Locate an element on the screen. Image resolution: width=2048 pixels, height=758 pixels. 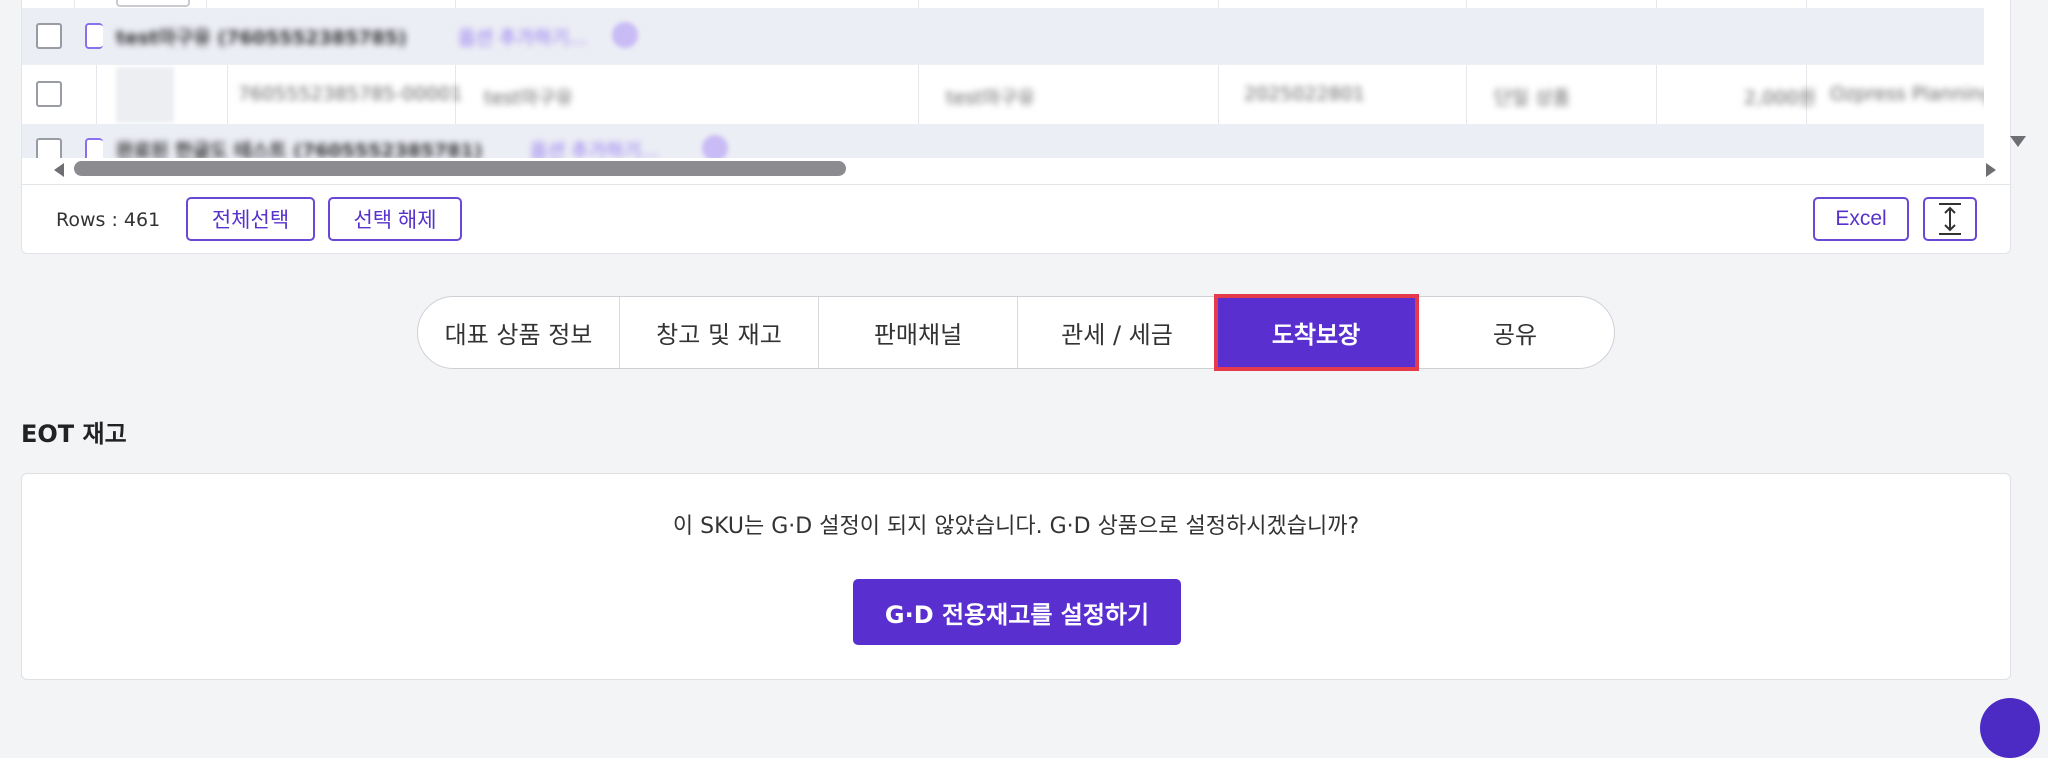
price-cell: 2,000원 is located at coordinates (1780, 98).